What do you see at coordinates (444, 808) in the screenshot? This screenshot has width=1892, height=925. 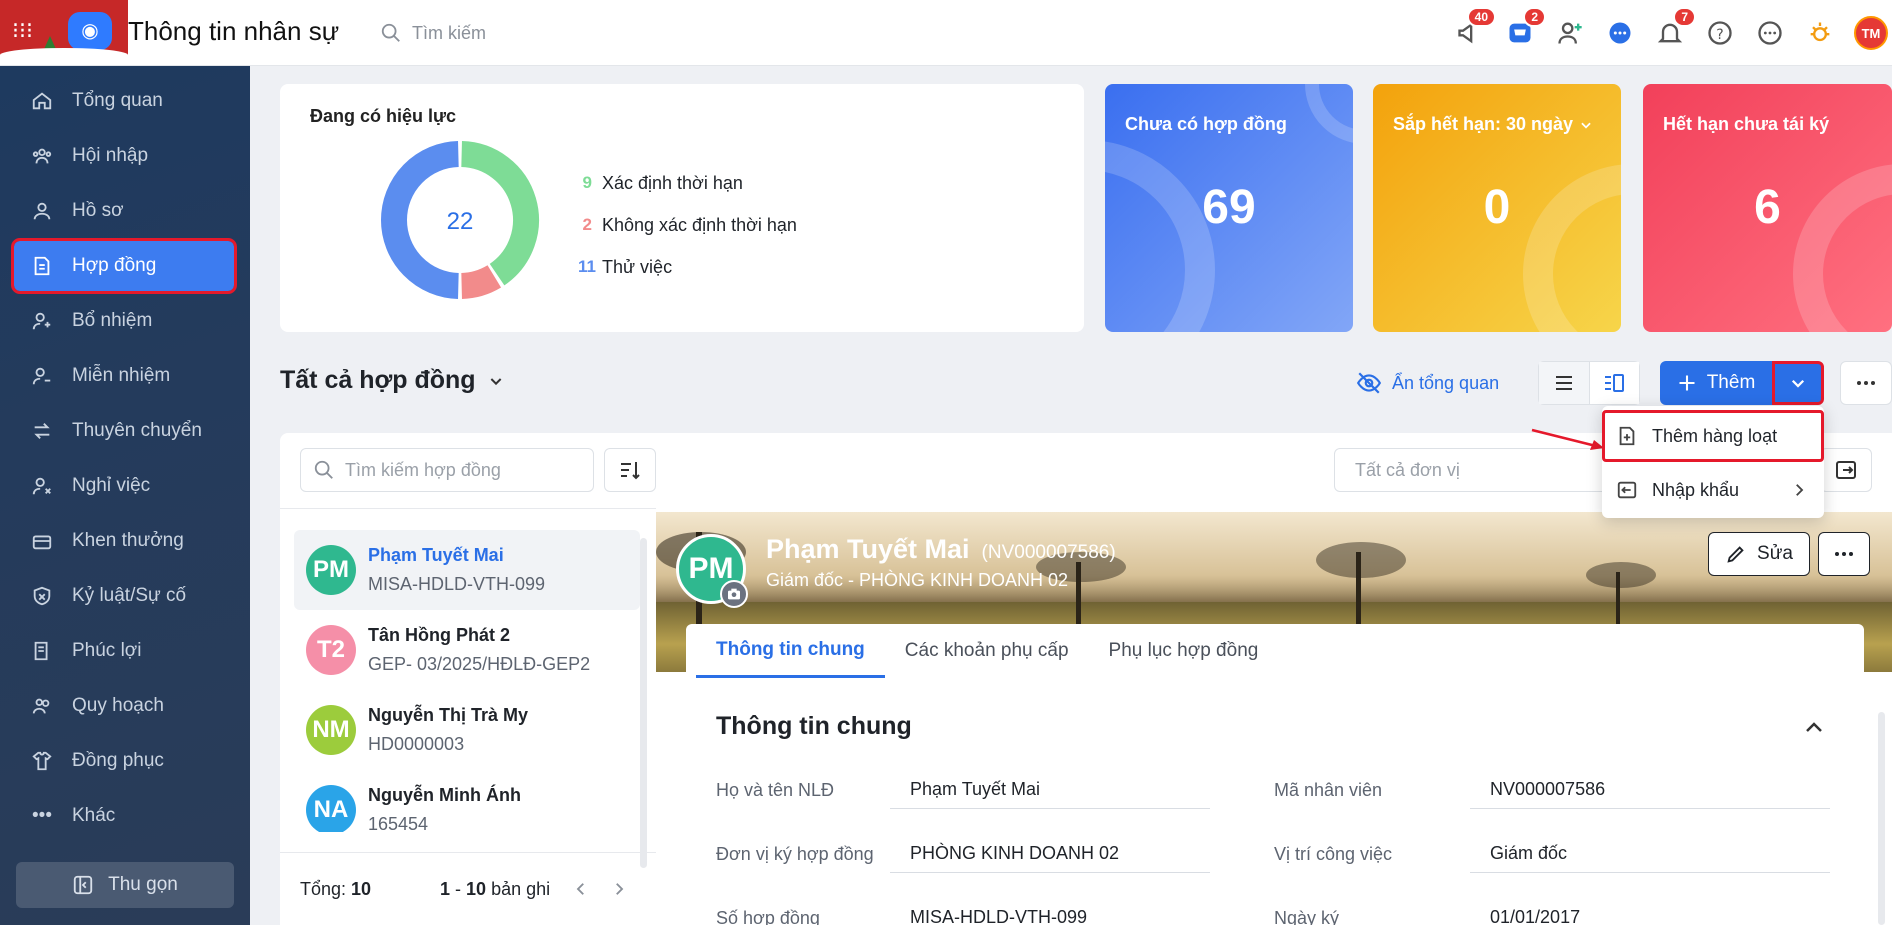 I see `list-item-text: Nguyễn Minh Ánh 165454` at bounding box center [444, 808].